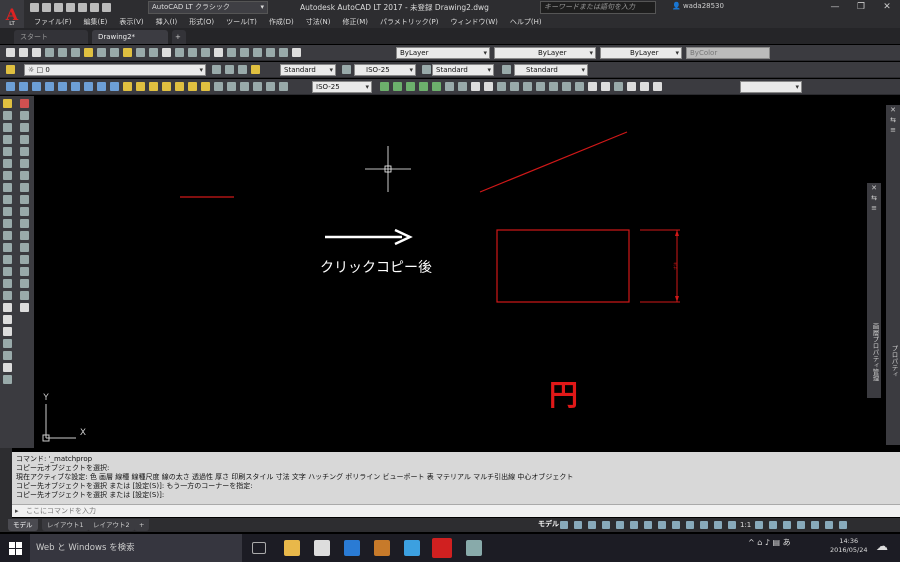 The width and height of the screenshot is (900, 562). What do you see at coordinates (848, 546) in the screenshot?
I see `taskbar-clock: 14:36 2016/05/24` at bounding box center [848, 546].